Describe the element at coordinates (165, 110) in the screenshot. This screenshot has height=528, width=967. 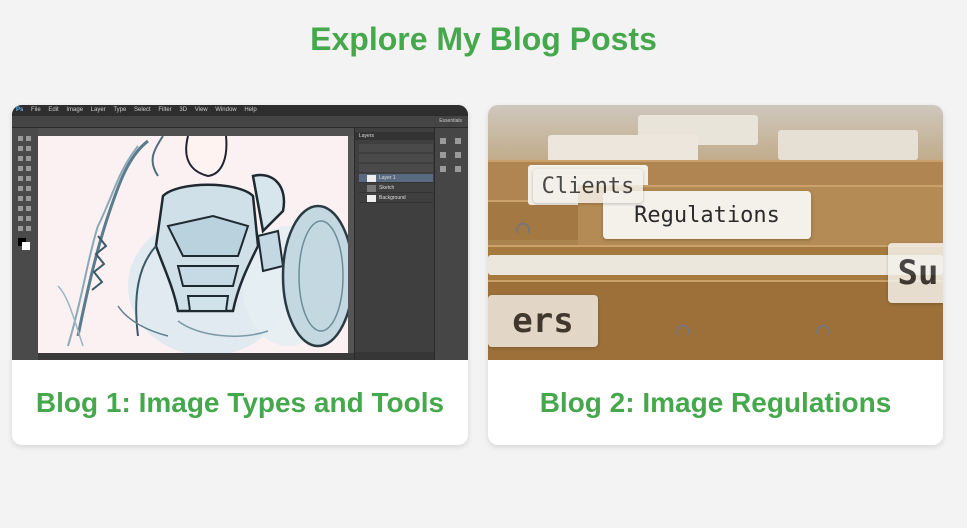
I see `ps-menu-item: Filter` at that location.